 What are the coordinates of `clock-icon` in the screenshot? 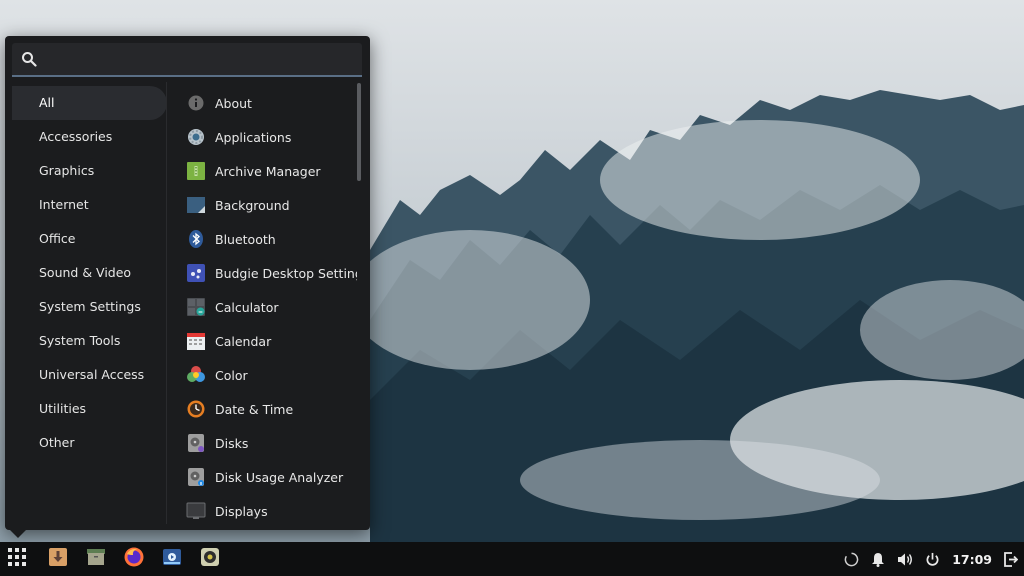 It's located at (196, 409).